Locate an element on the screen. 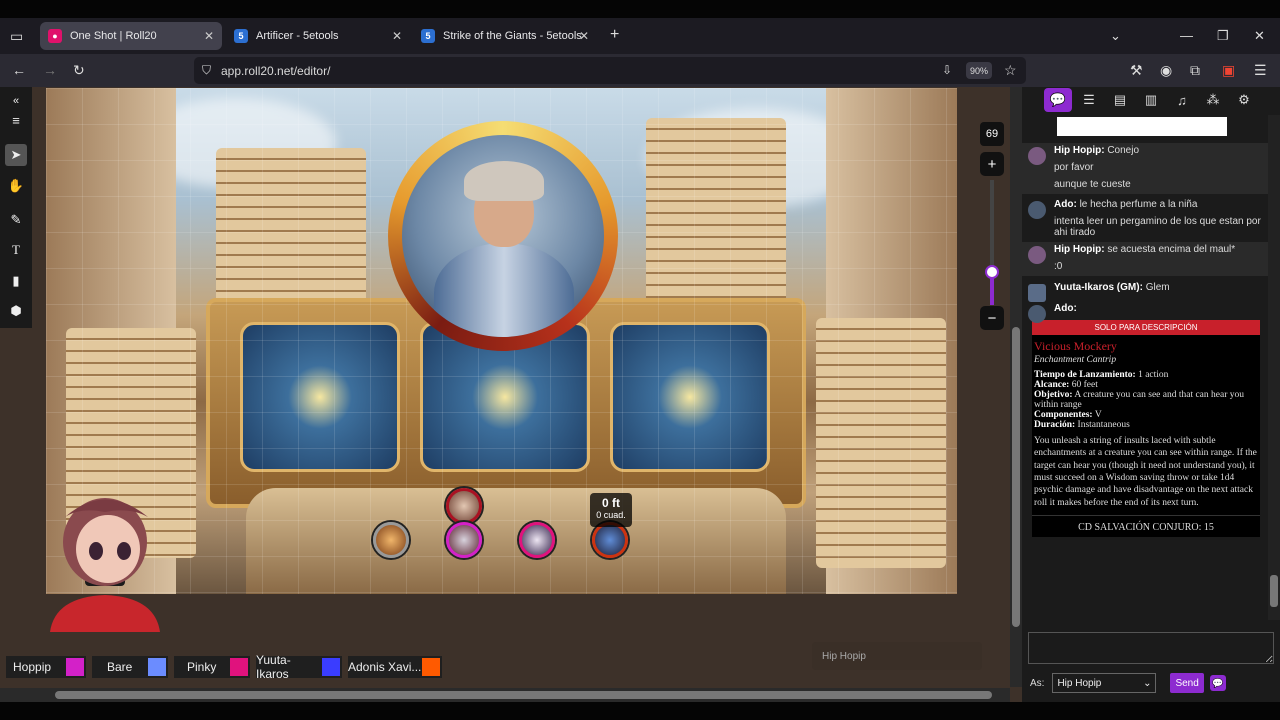 This screenshot has height=720, width=1280. roll20-icon: ● is located at coordinates (55, 36).